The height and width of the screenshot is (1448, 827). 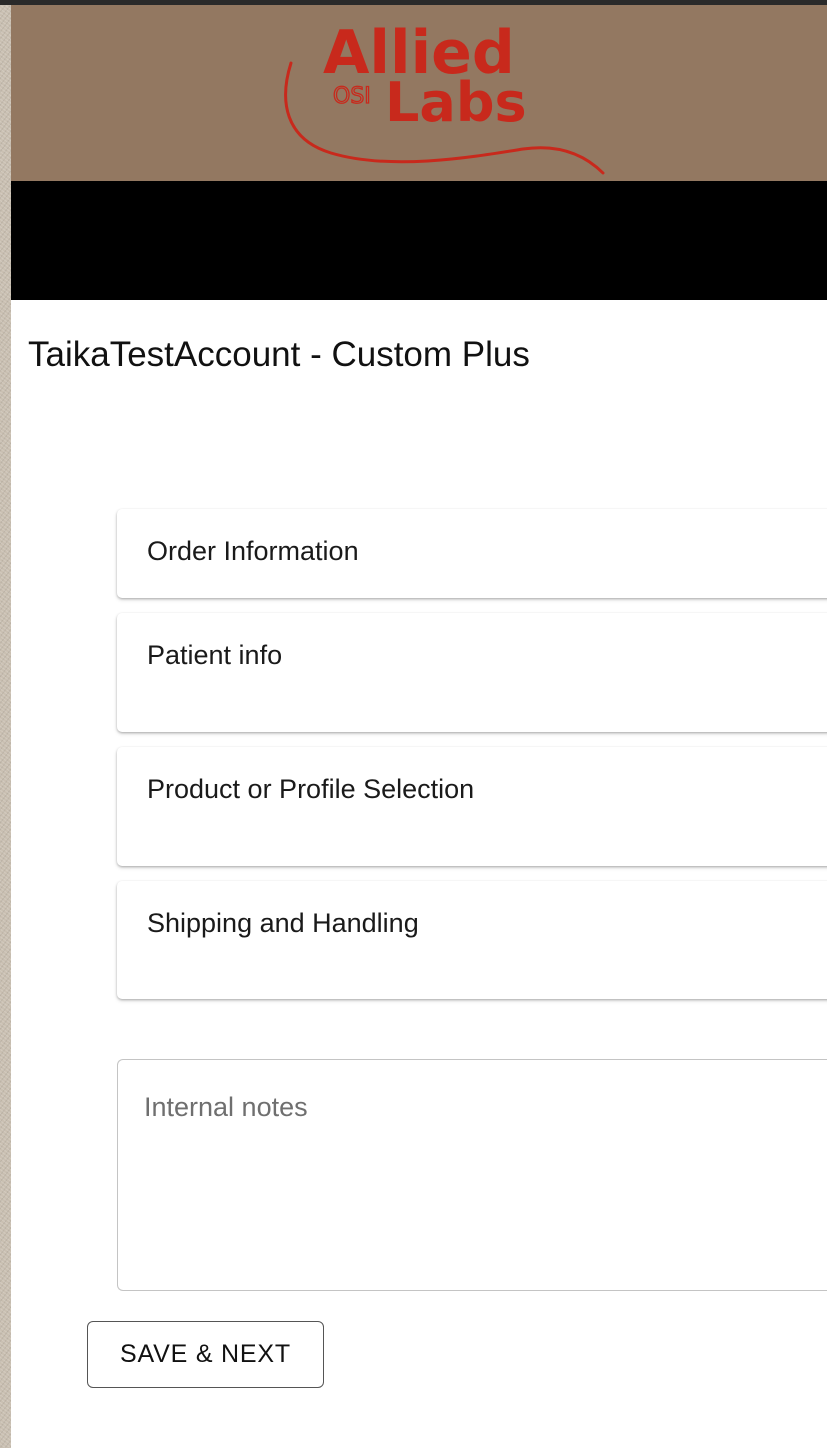 What do you see at coordinates (205, 1354) in the screenshot?
I see `save-next-button: SAVE & NEXT` at bounding box center [205, 1354].